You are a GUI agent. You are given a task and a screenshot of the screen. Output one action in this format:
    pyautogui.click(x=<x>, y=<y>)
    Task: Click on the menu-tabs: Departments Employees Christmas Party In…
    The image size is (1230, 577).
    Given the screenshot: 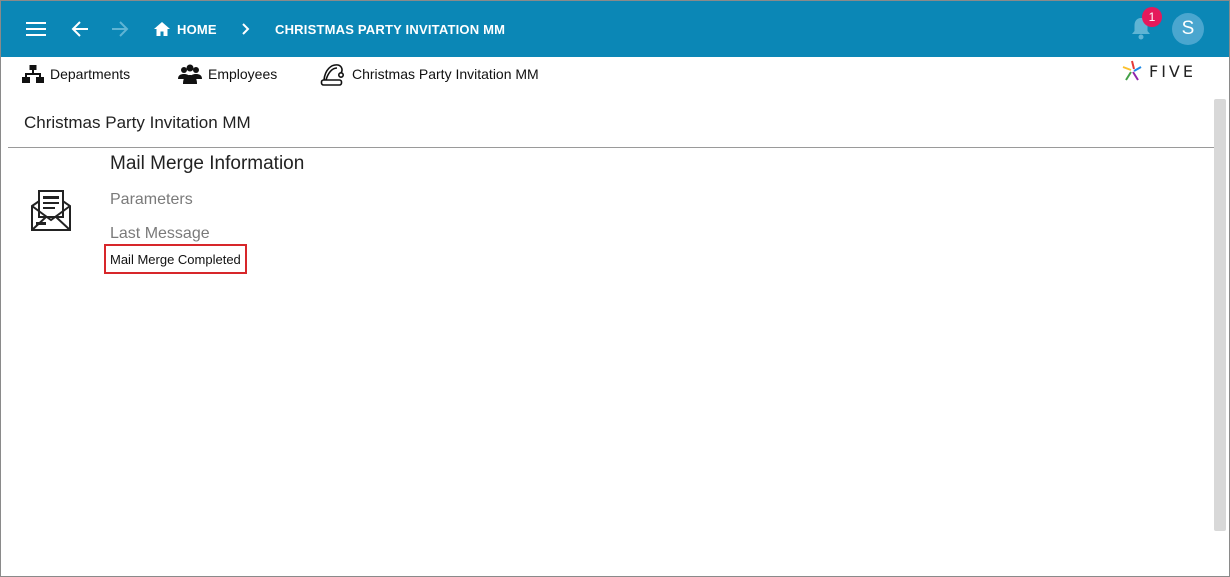 What is the action you would take?
    pyautogui.click(x=615, y=75)
    